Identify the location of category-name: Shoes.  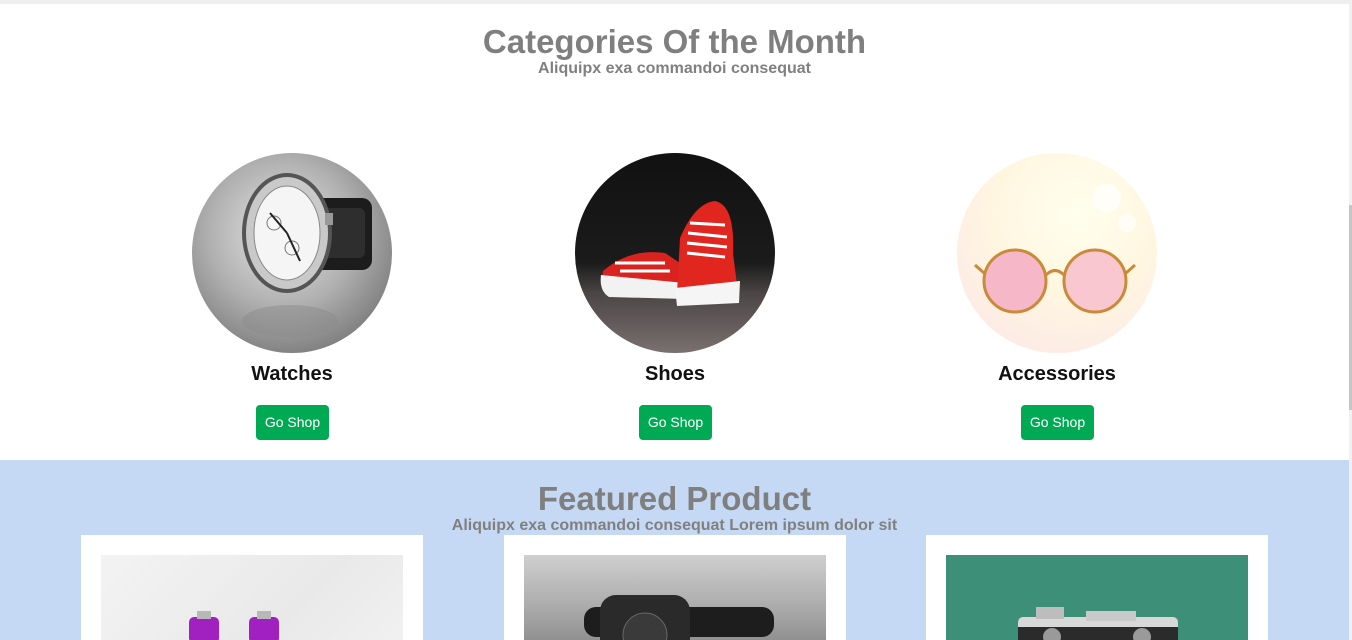
(675, 374).